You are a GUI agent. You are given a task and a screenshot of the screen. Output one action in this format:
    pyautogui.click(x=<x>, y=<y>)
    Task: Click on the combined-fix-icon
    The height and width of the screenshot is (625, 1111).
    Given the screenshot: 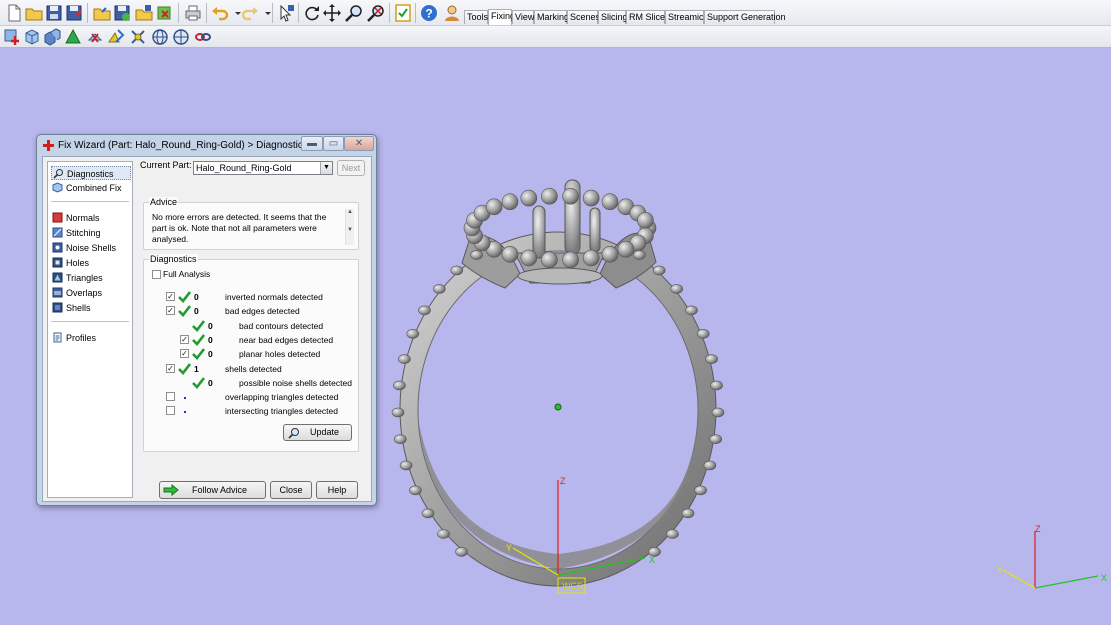 What is the action you would take?
    pyautogui.click(x=32, y=37)
    